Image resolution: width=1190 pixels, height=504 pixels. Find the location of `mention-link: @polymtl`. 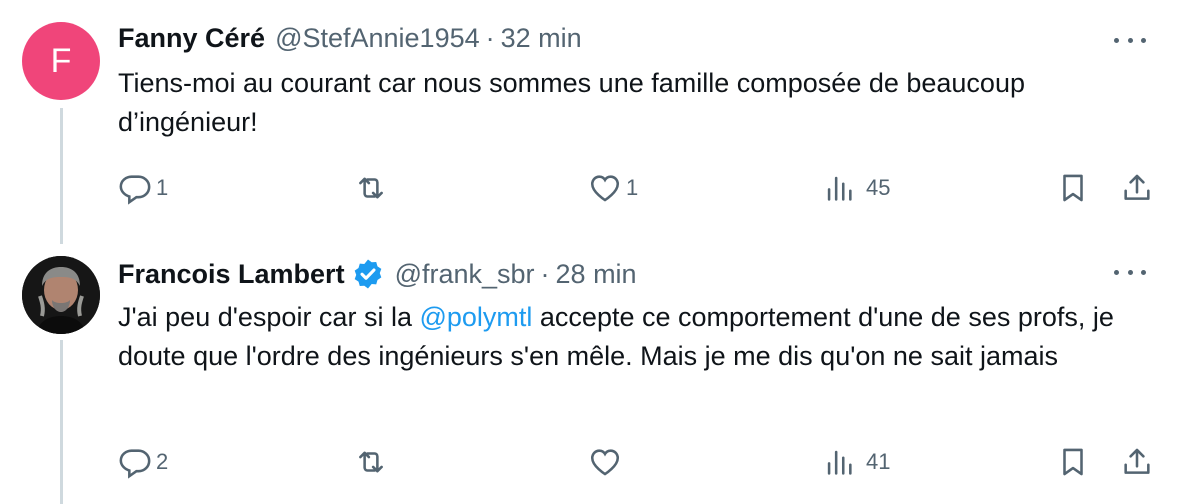

mention-link: @polymtl is located at coordinates (475, 317).